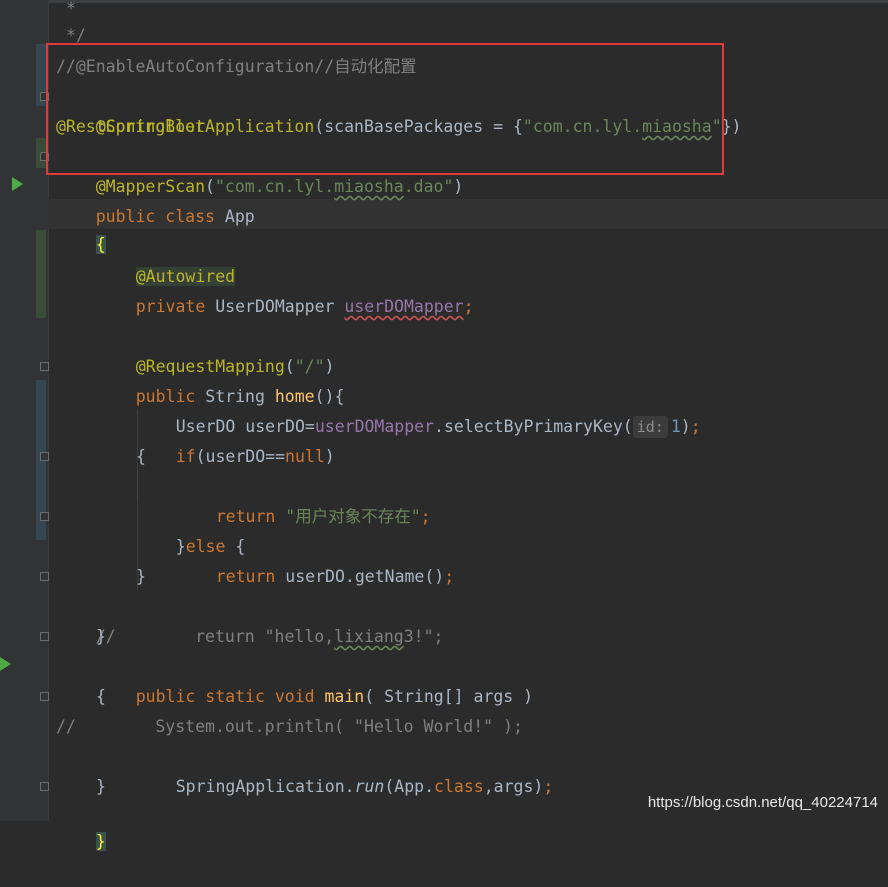 This screenshot has height=887, width=888. Describe the element at coordinates (289, 727) in the screenshot. I see `code-line-commented-println: // System.out.println( "Hello World!" );` at that location.